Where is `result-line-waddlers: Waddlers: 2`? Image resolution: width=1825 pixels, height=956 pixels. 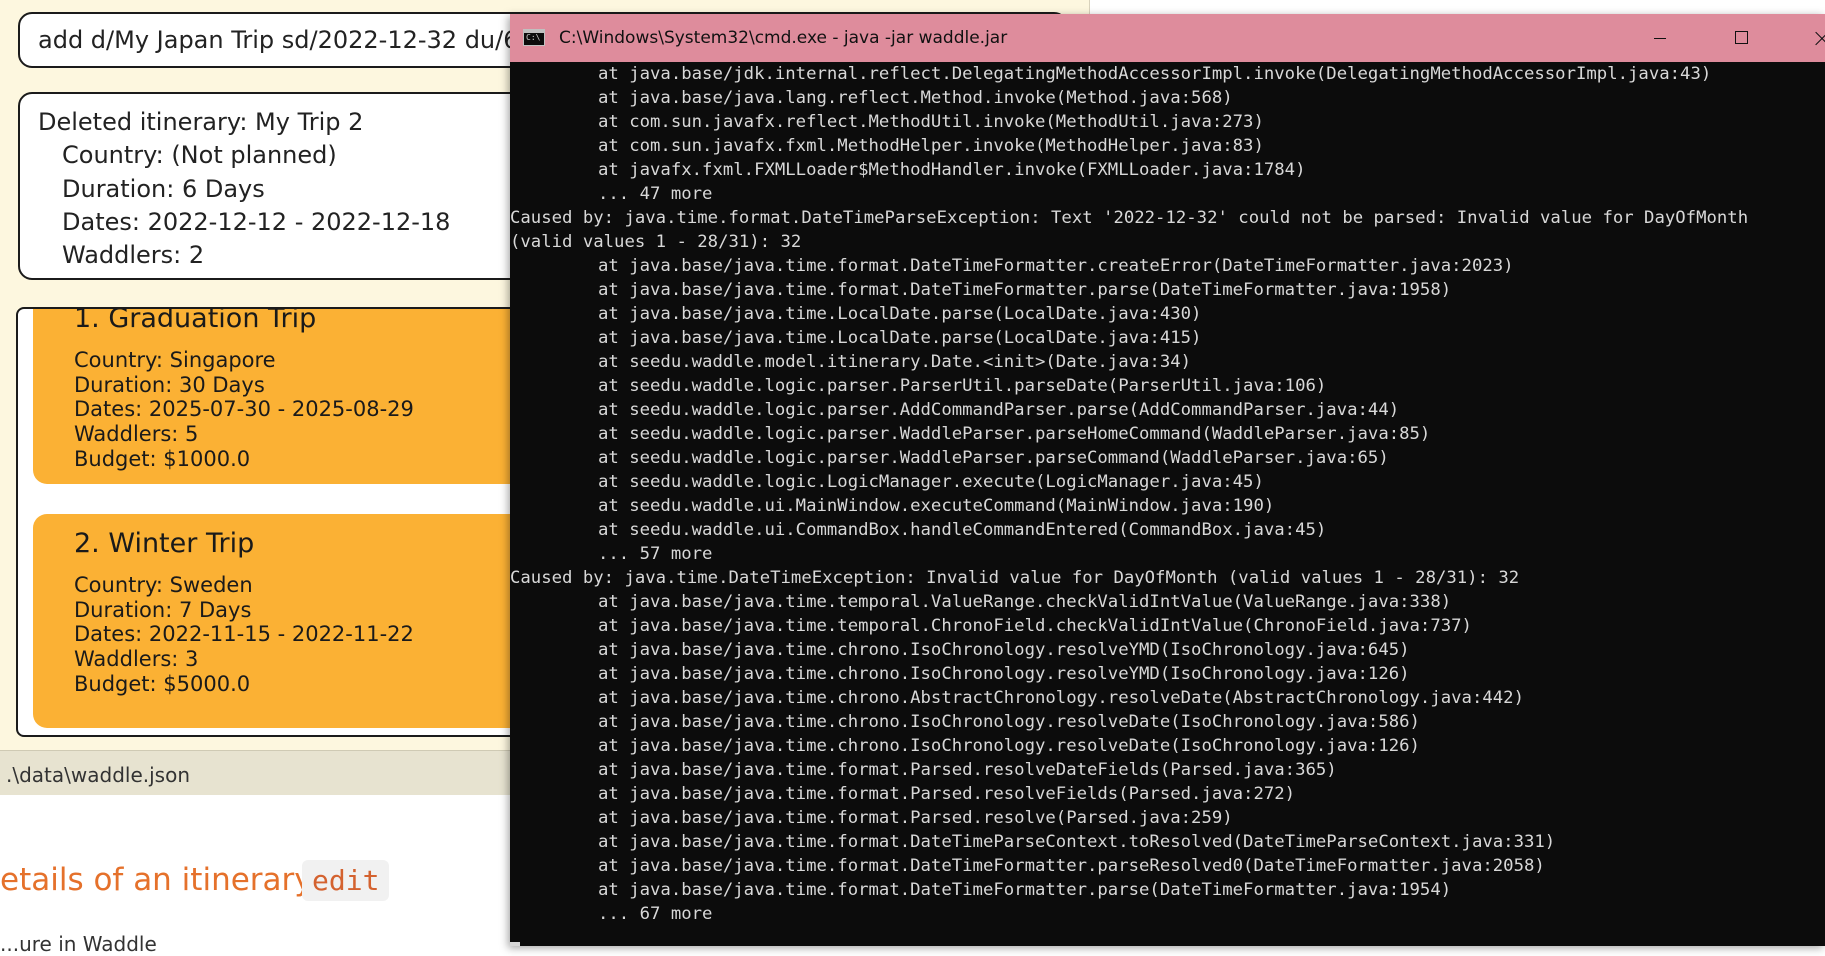 result-line-waddlers: Waddlers: 2 is located at coordinates (133, 255).